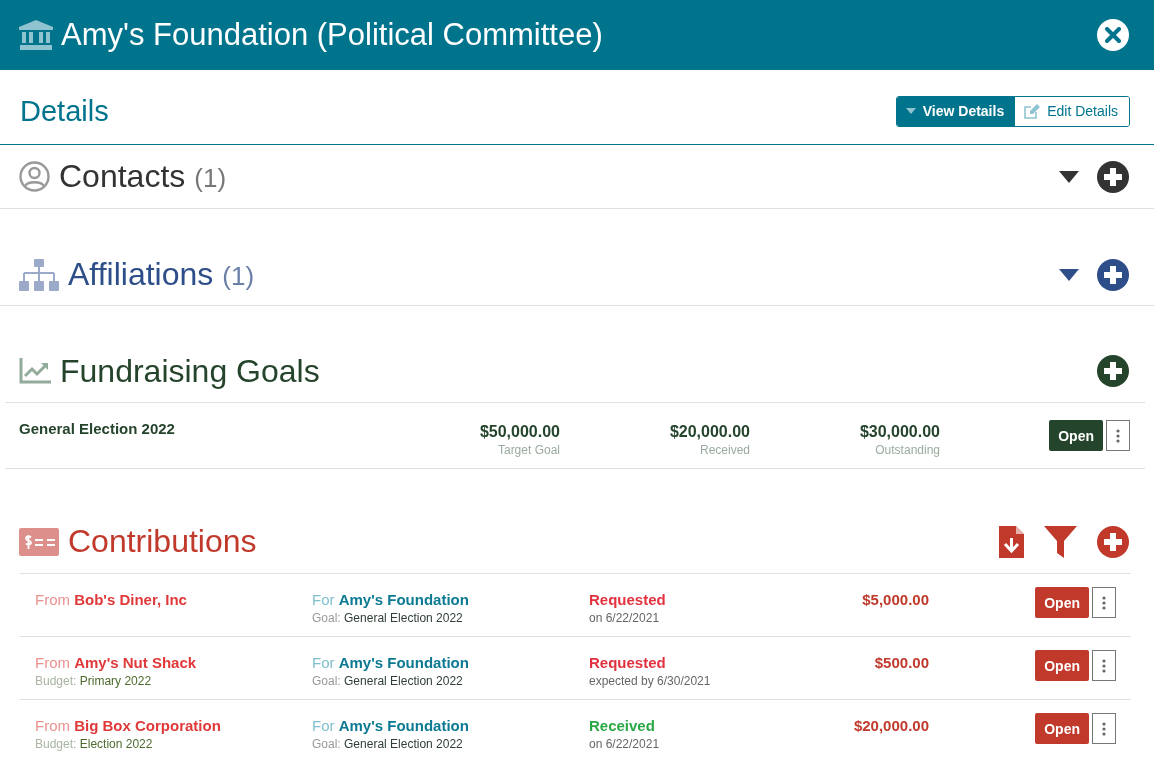  What do you see at coordinates (35, 371) in the screenshot?
I see `line-chart-icon` at bounding box center [35, 371].